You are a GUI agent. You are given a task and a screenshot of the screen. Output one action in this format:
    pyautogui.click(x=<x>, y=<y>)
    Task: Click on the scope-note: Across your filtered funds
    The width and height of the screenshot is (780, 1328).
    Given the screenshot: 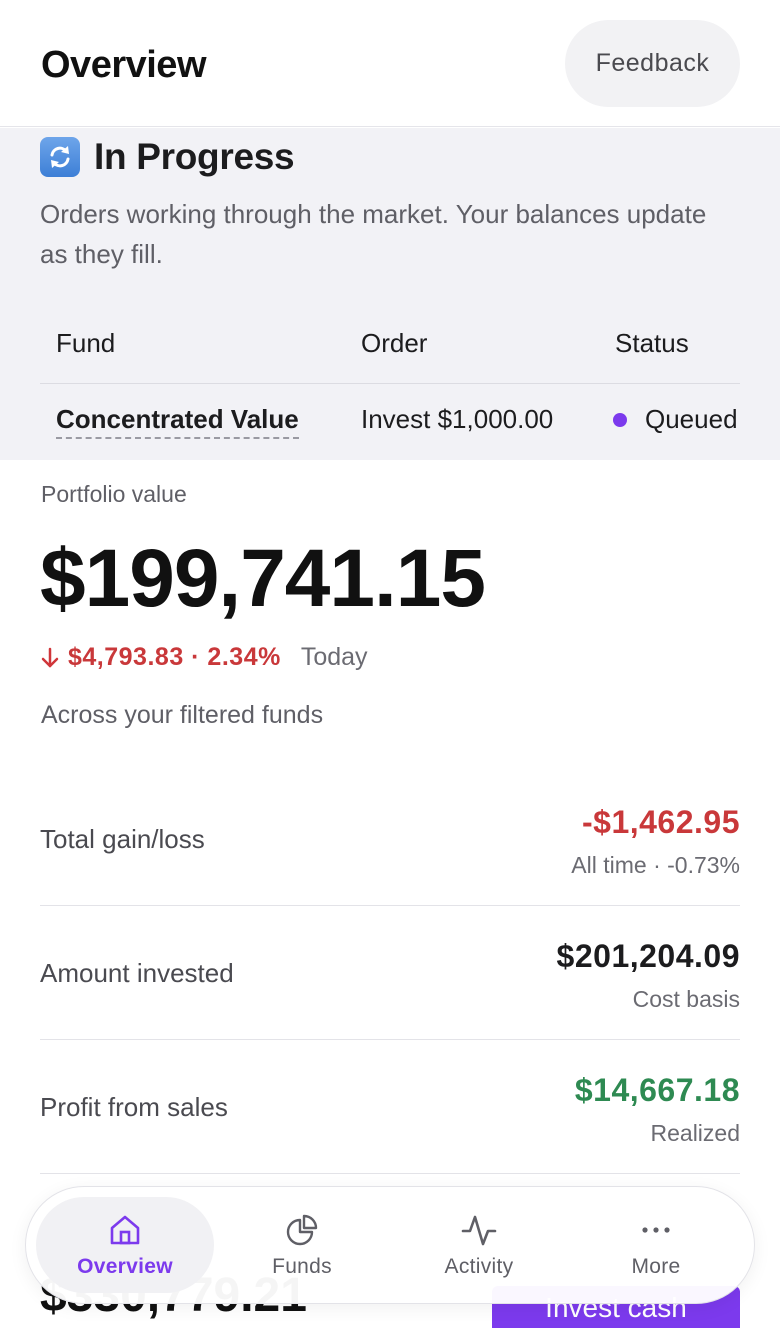 What is the action you would take?
    pyautogui.click(x=182, y=715)
    